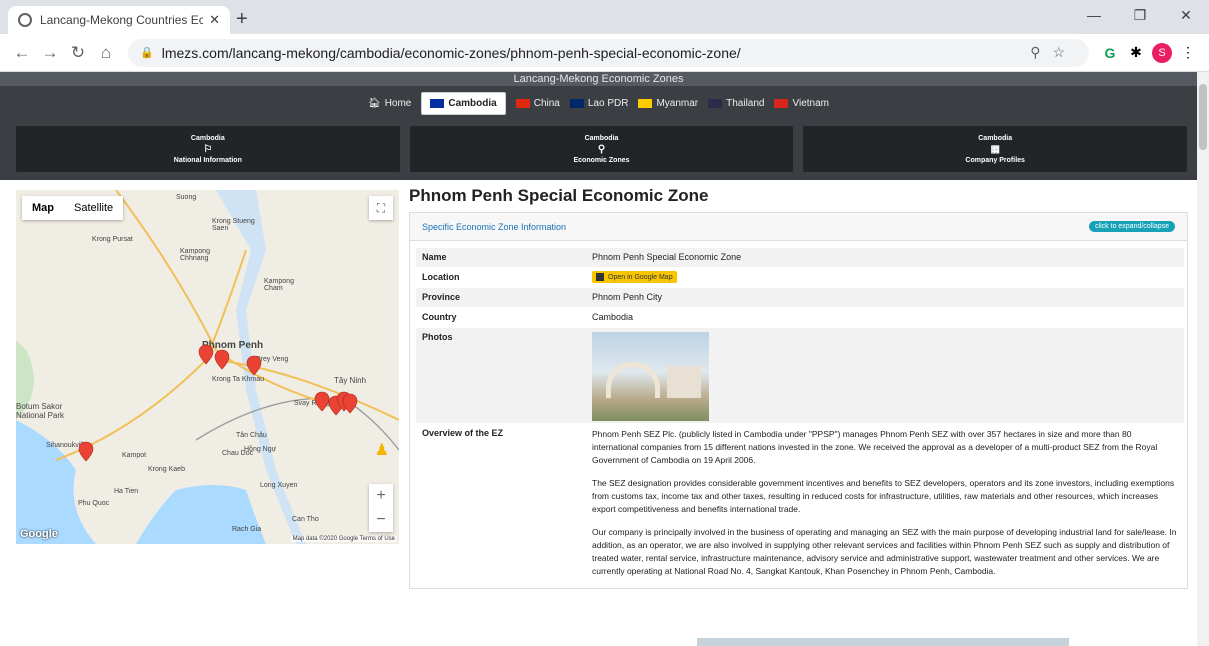 This screenshot has width=1209, height=646. What do you see at coordinates (78, 53) in the screenshot?
I see `reload-icon: ↻` at bounding box center [78, 53].